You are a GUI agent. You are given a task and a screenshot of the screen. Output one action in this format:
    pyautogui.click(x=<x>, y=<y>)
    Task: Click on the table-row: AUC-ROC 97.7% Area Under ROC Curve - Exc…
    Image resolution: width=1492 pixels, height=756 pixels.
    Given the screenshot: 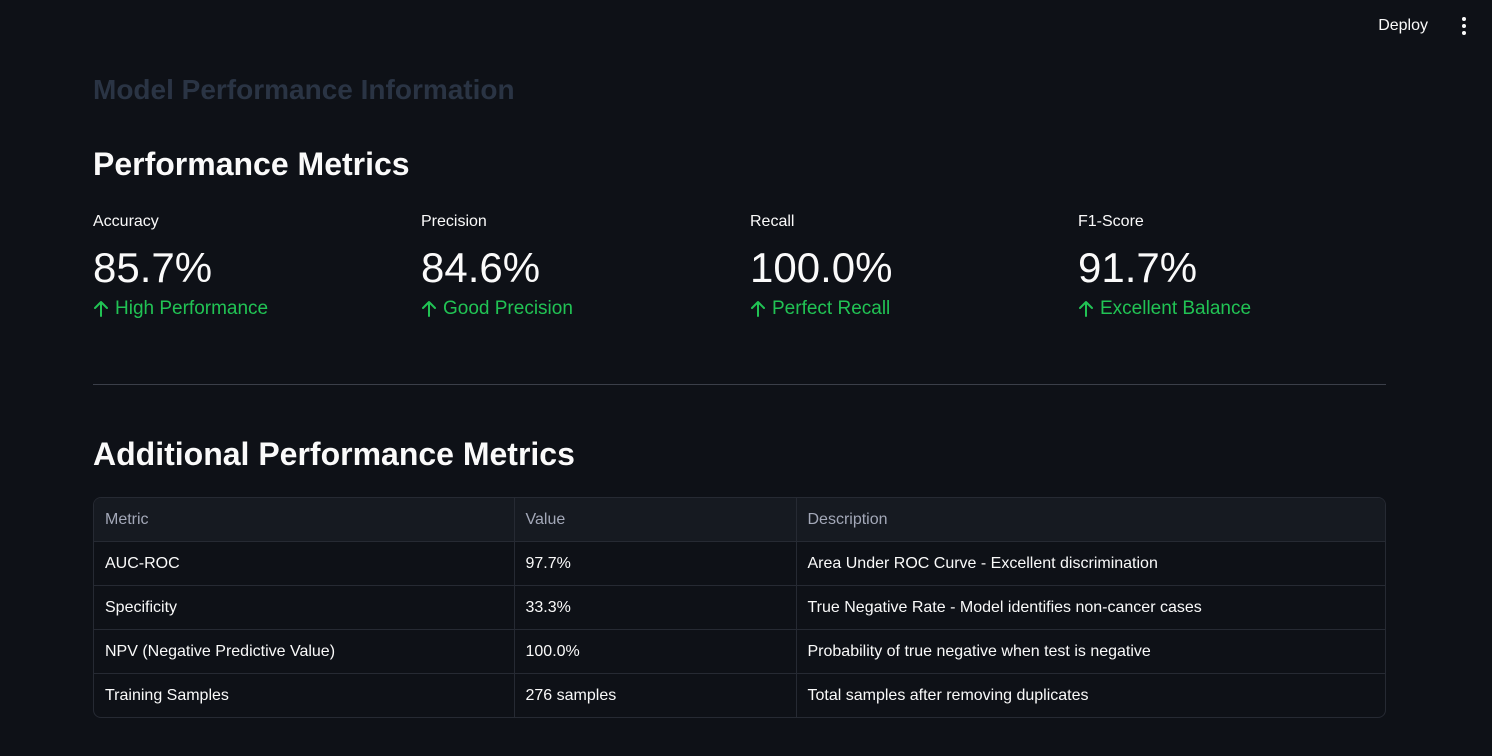 What is the action you would take?
    pyautogui.click(x=739, y=563)
    